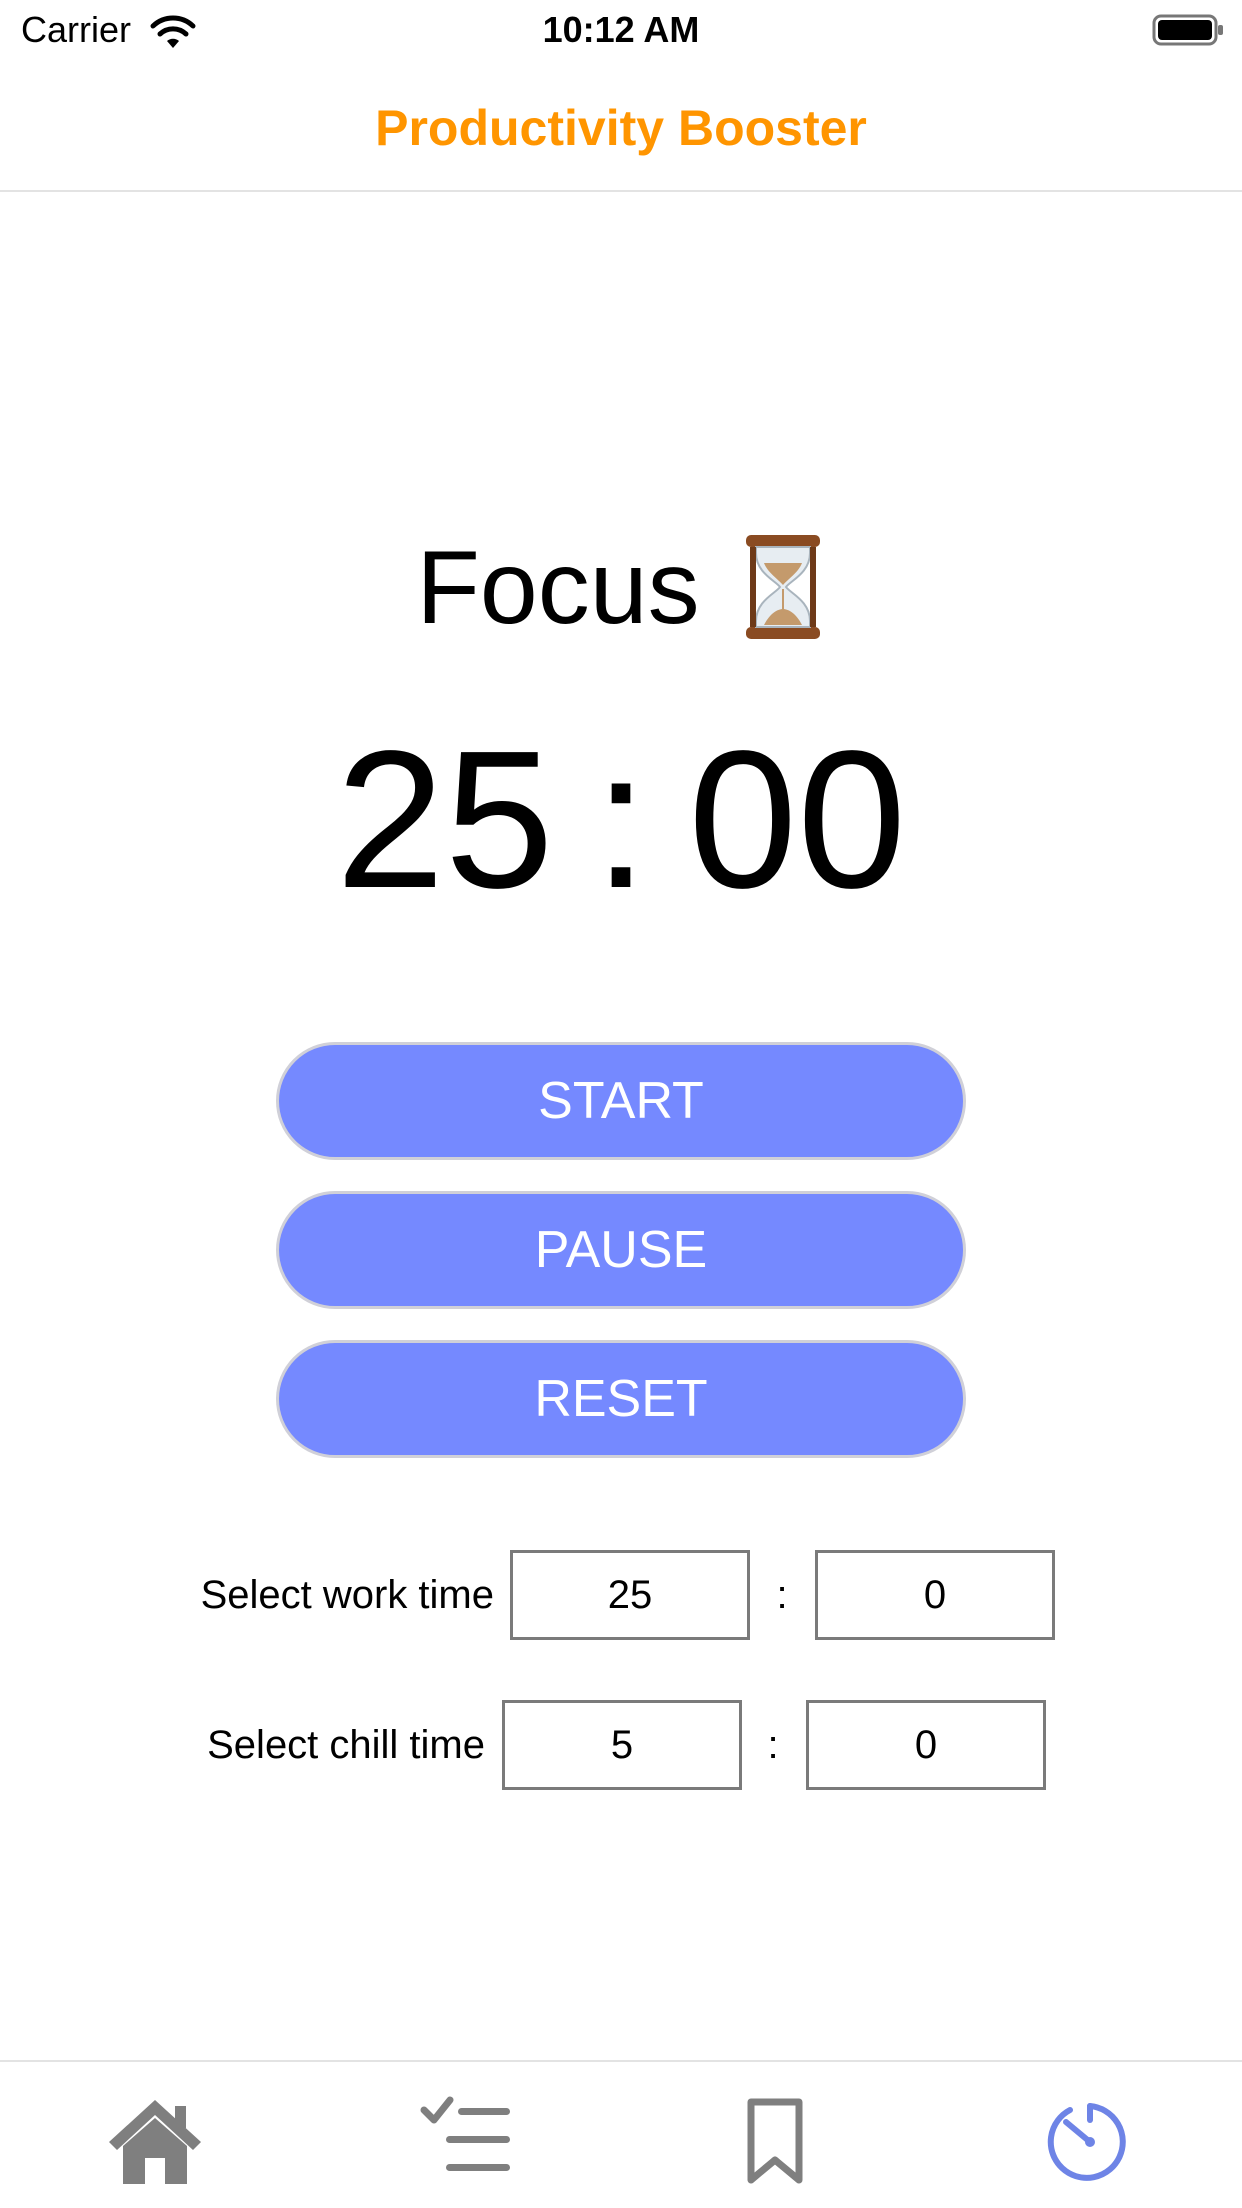  I want to click on status-time: 10:12 AM, so click(621, 29).